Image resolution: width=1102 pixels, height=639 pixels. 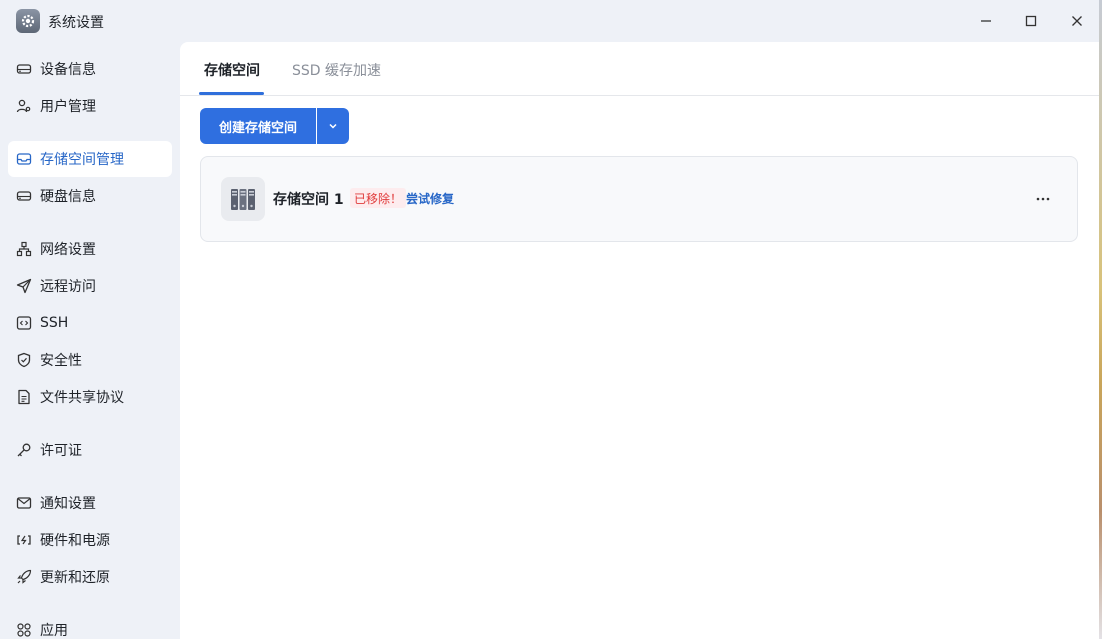 What do you see at coordinates (258, 126) in the screenshot?
I see `create-storage-button: 创建存储空间` at bounding box center [258, 126].